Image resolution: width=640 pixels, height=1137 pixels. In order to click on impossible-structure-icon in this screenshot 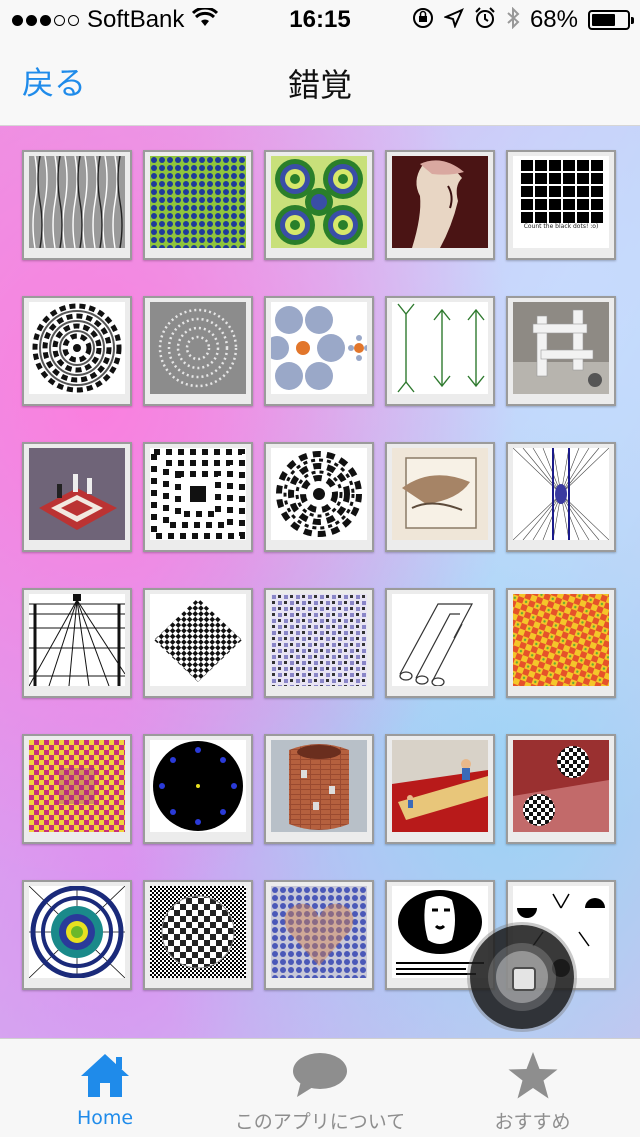, I will do `click(561, 348)`.